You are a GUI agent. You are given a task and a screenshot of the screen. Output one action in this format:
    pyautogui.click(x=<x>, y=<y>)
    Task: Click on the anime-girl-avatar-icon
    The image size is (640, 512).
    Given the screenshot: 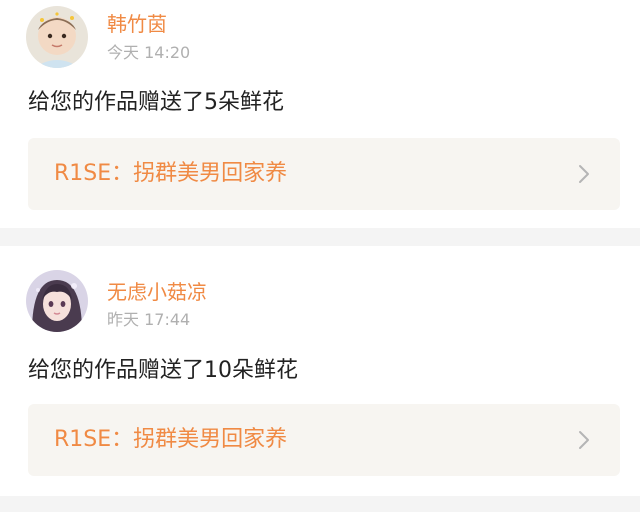 What is the action you would take?
    pyautogui.click(x=57, y=301)
    